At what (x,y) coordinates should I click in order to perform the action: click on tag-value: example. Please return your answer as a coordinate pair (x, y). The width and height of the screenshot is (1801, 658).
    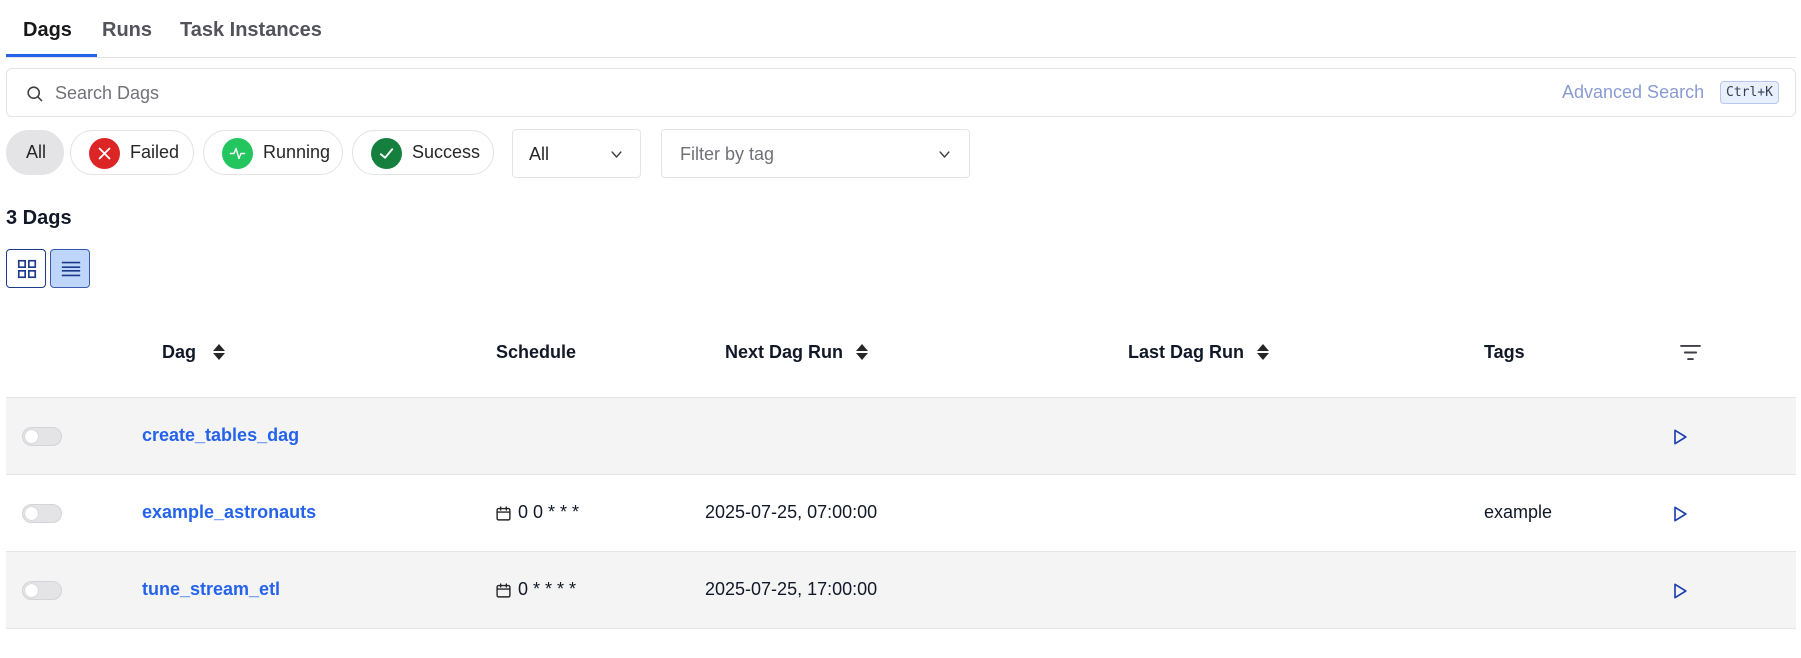
    Looking at the image, I should click on (1518, 512).